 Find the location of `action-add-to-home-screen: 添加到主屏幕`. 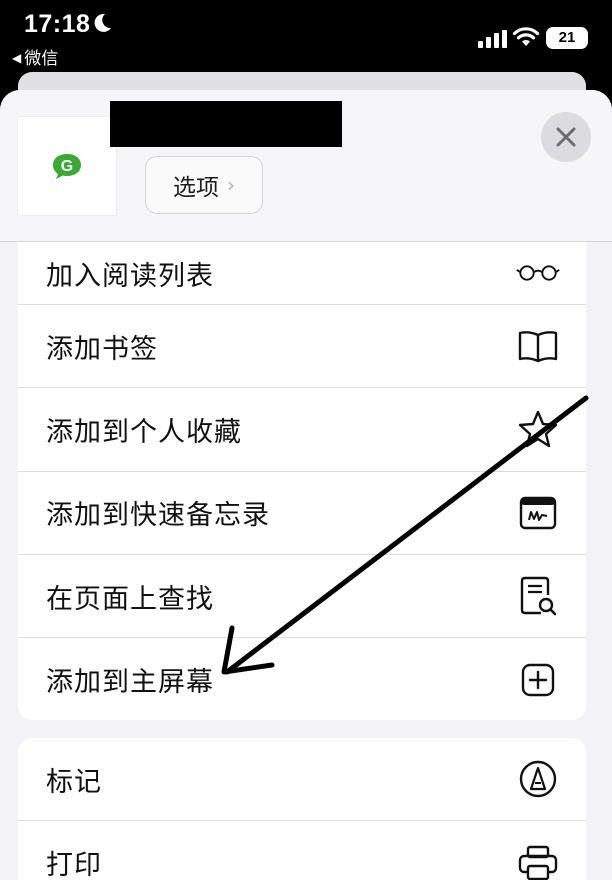

action-add-to-home-screen: 添加到主屏幕 is located at coordinates (302, 679).